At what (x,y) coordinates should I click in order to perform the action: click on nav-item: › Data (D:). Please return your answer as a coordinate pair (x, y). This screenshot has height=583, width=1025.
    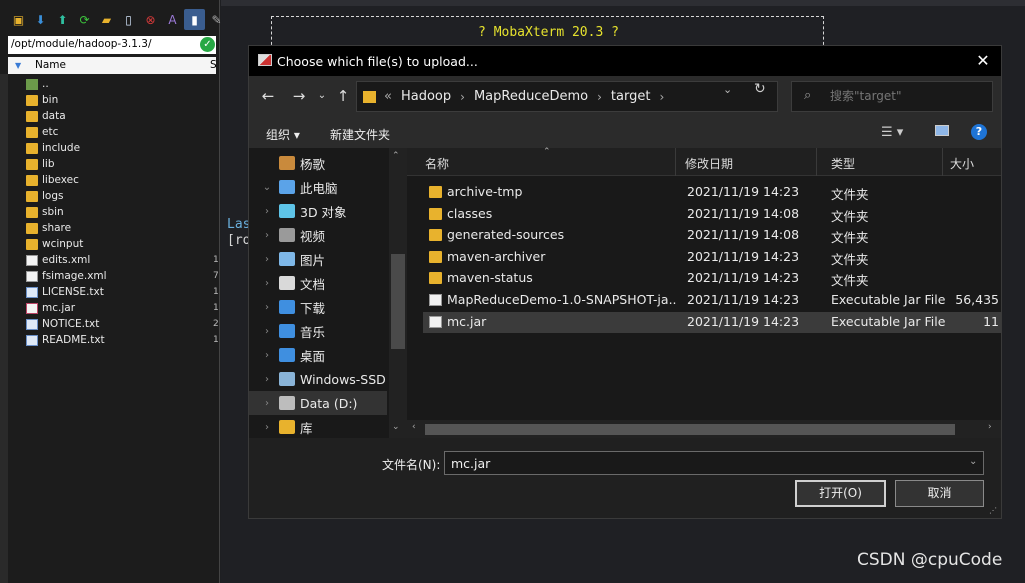
    Looking at the image, I should click on (318, 403).